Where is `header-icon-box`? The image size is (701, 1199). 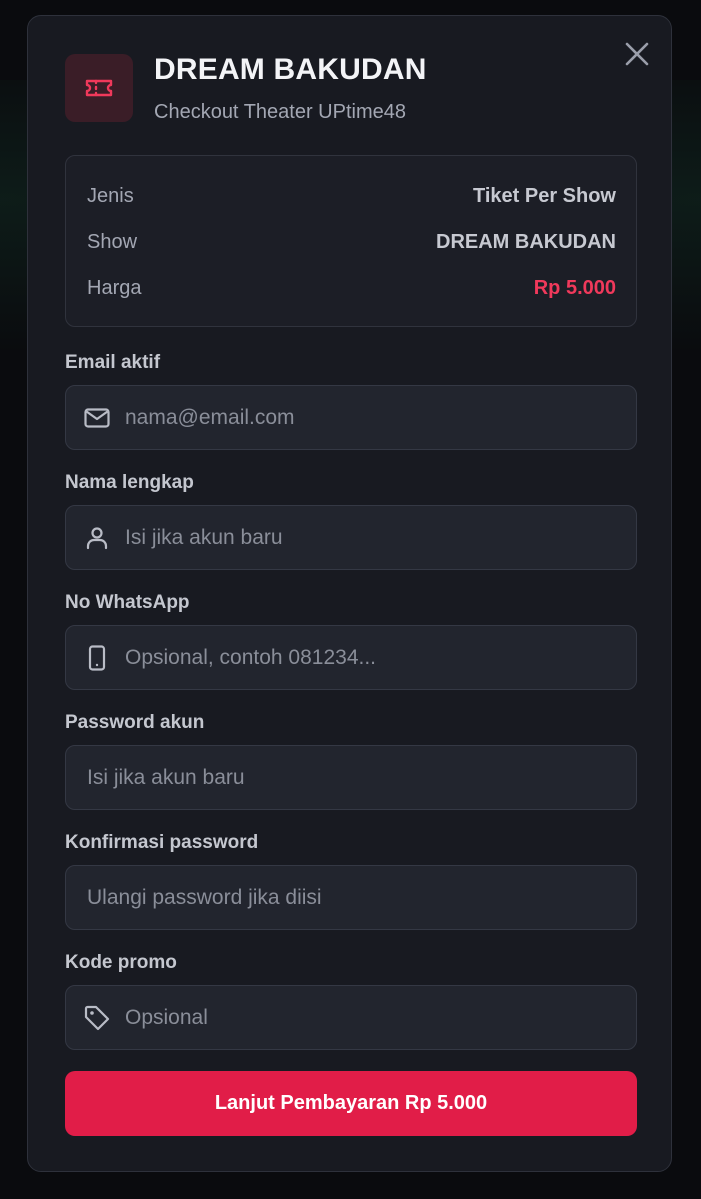 header-icon-box is located at coordinates (99, 88).